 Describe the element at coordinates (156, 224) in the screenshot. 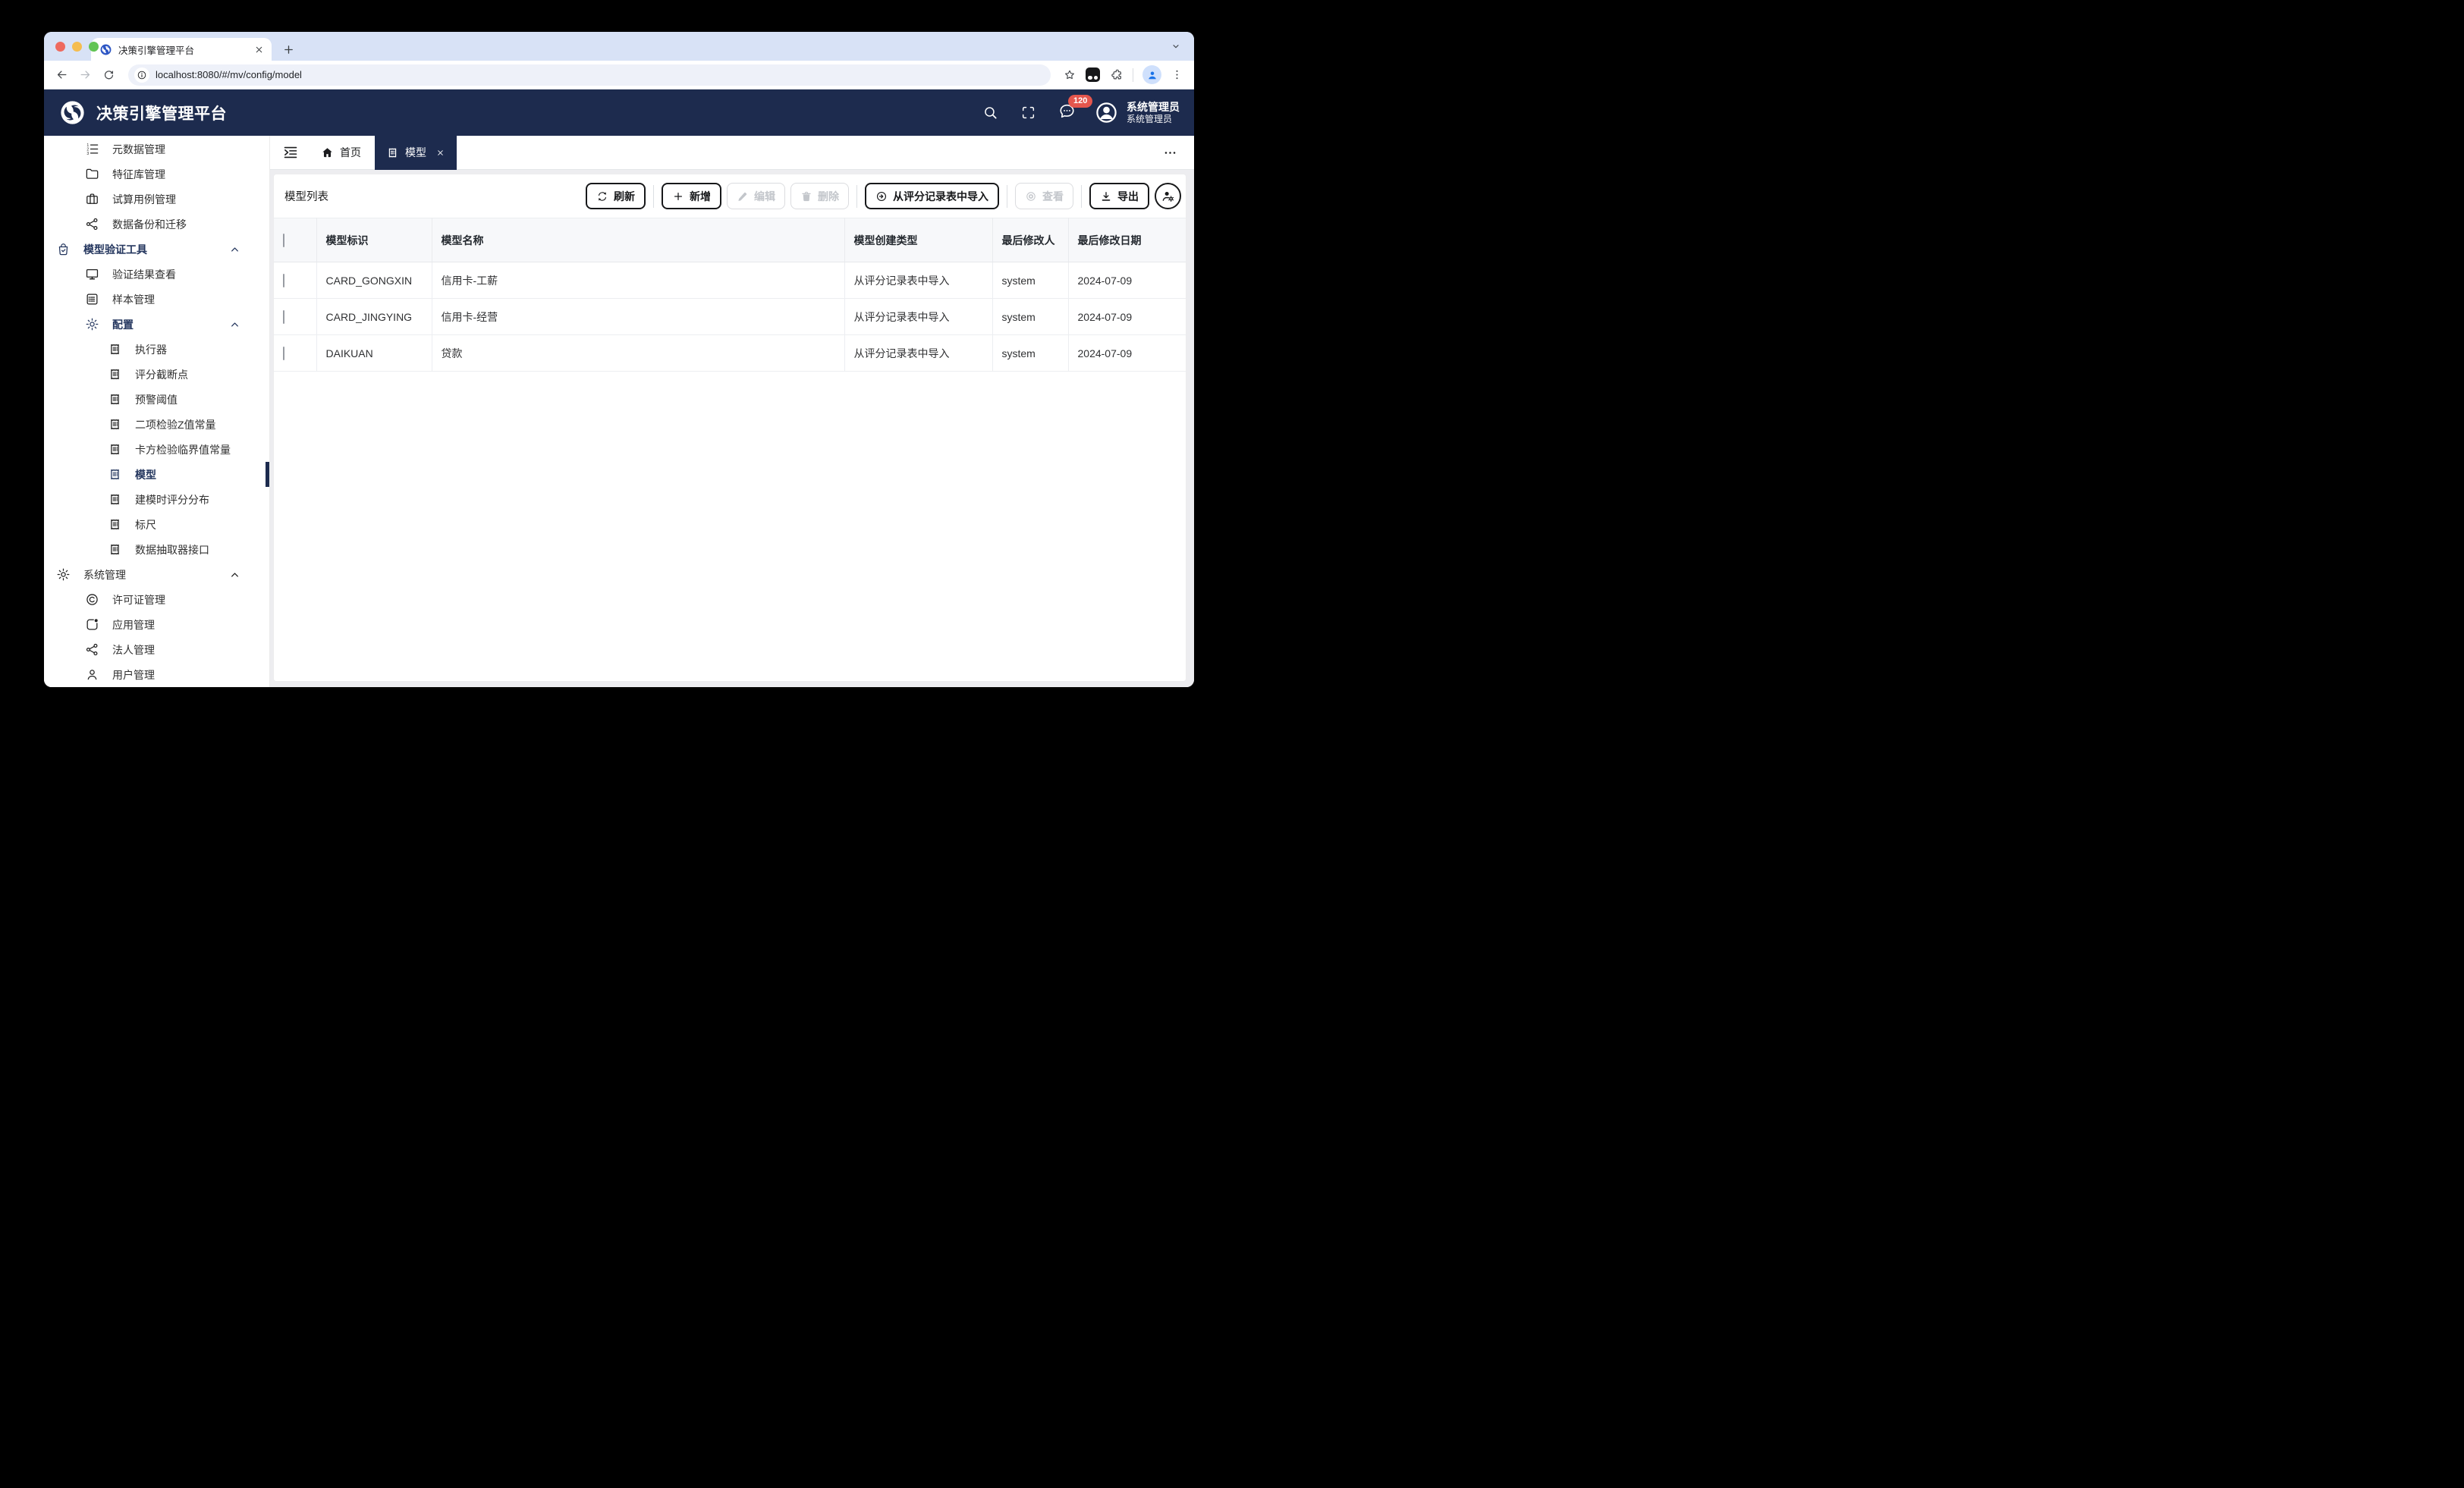

I see `sidebar-item-data-backup-migration: 数据备份和迁移` at that location.